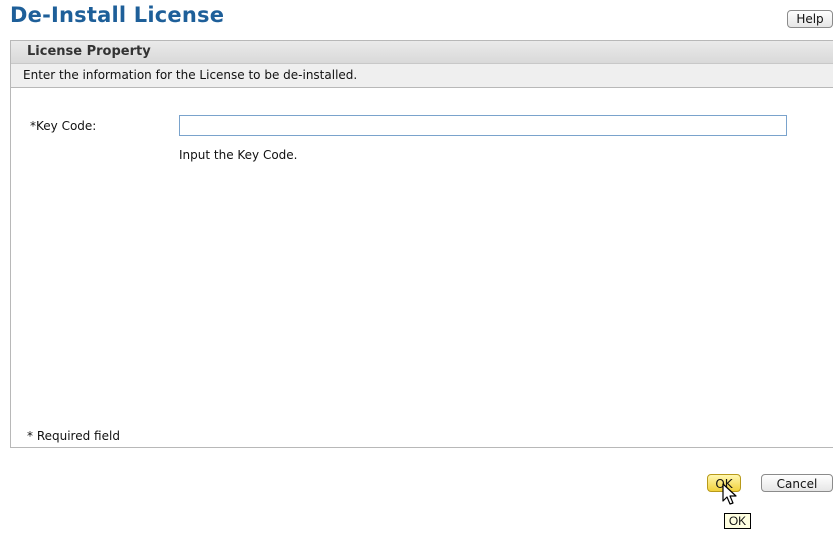 Image resolution: width=833 pixels, height=537 pixels. What do you see at coordinates (797, 483) in the screenshot?
I see `cancel-button: Cancel` at bounding box center [797, 483].